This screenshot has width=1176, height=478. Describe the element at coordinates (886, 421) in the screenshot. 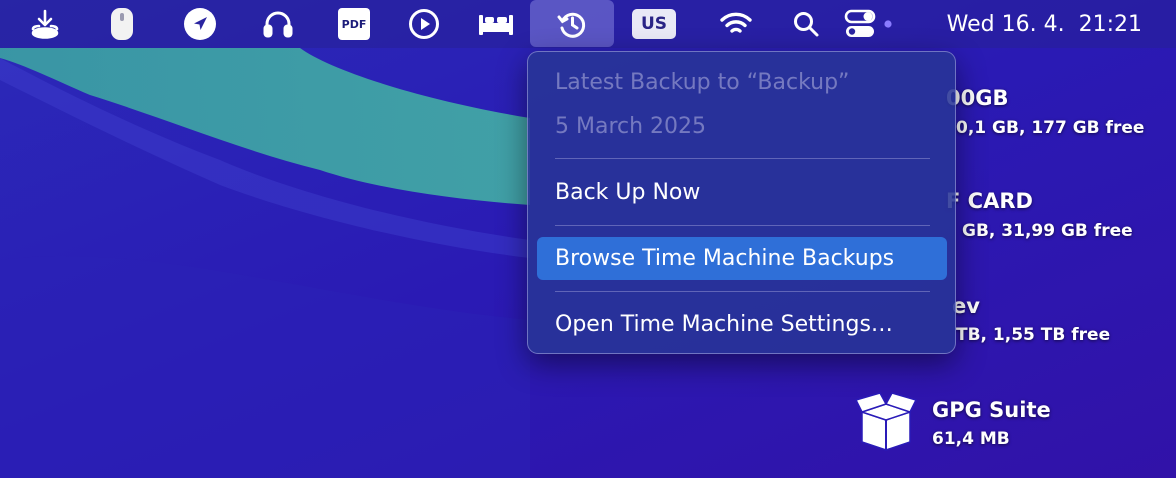

I see `package-icon` at that location.